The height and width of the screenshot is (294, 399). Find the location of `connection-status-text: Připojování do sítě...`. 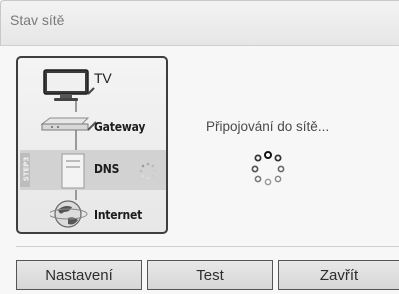

connection-status-text: Připojování do sítě... is located at coordinates (268, 126).